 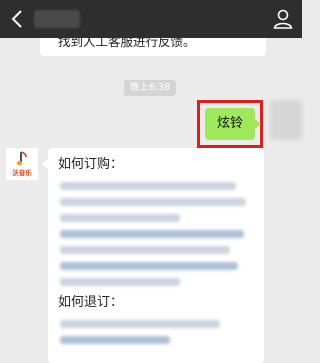 I want to click on person-icon, so click(x=283, y=19).